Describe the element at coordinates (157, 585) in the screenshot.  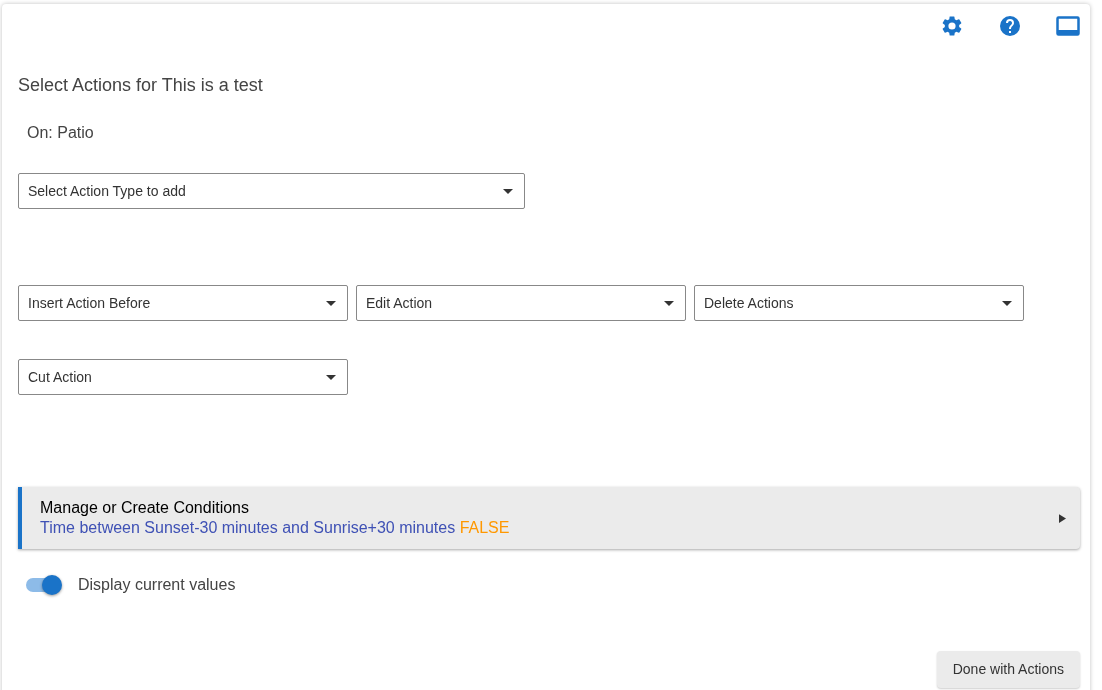
I see `toggle-label: Display current values` at that location.